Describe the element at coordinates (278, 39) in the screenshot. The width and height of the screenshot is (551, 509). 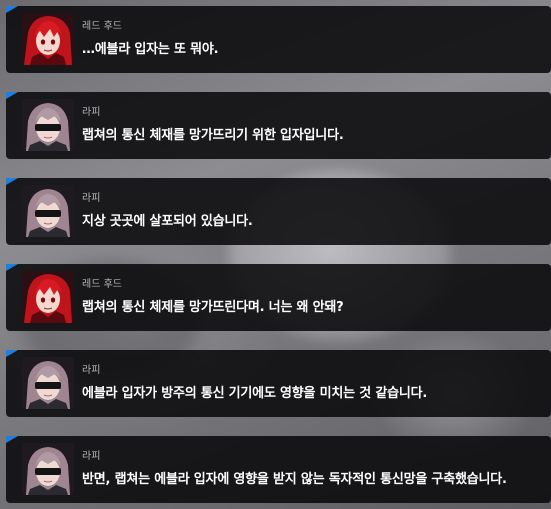
I see `dialogue-entry: 레드 후드 …에블라 입자는 또 뭐야.` at that location.